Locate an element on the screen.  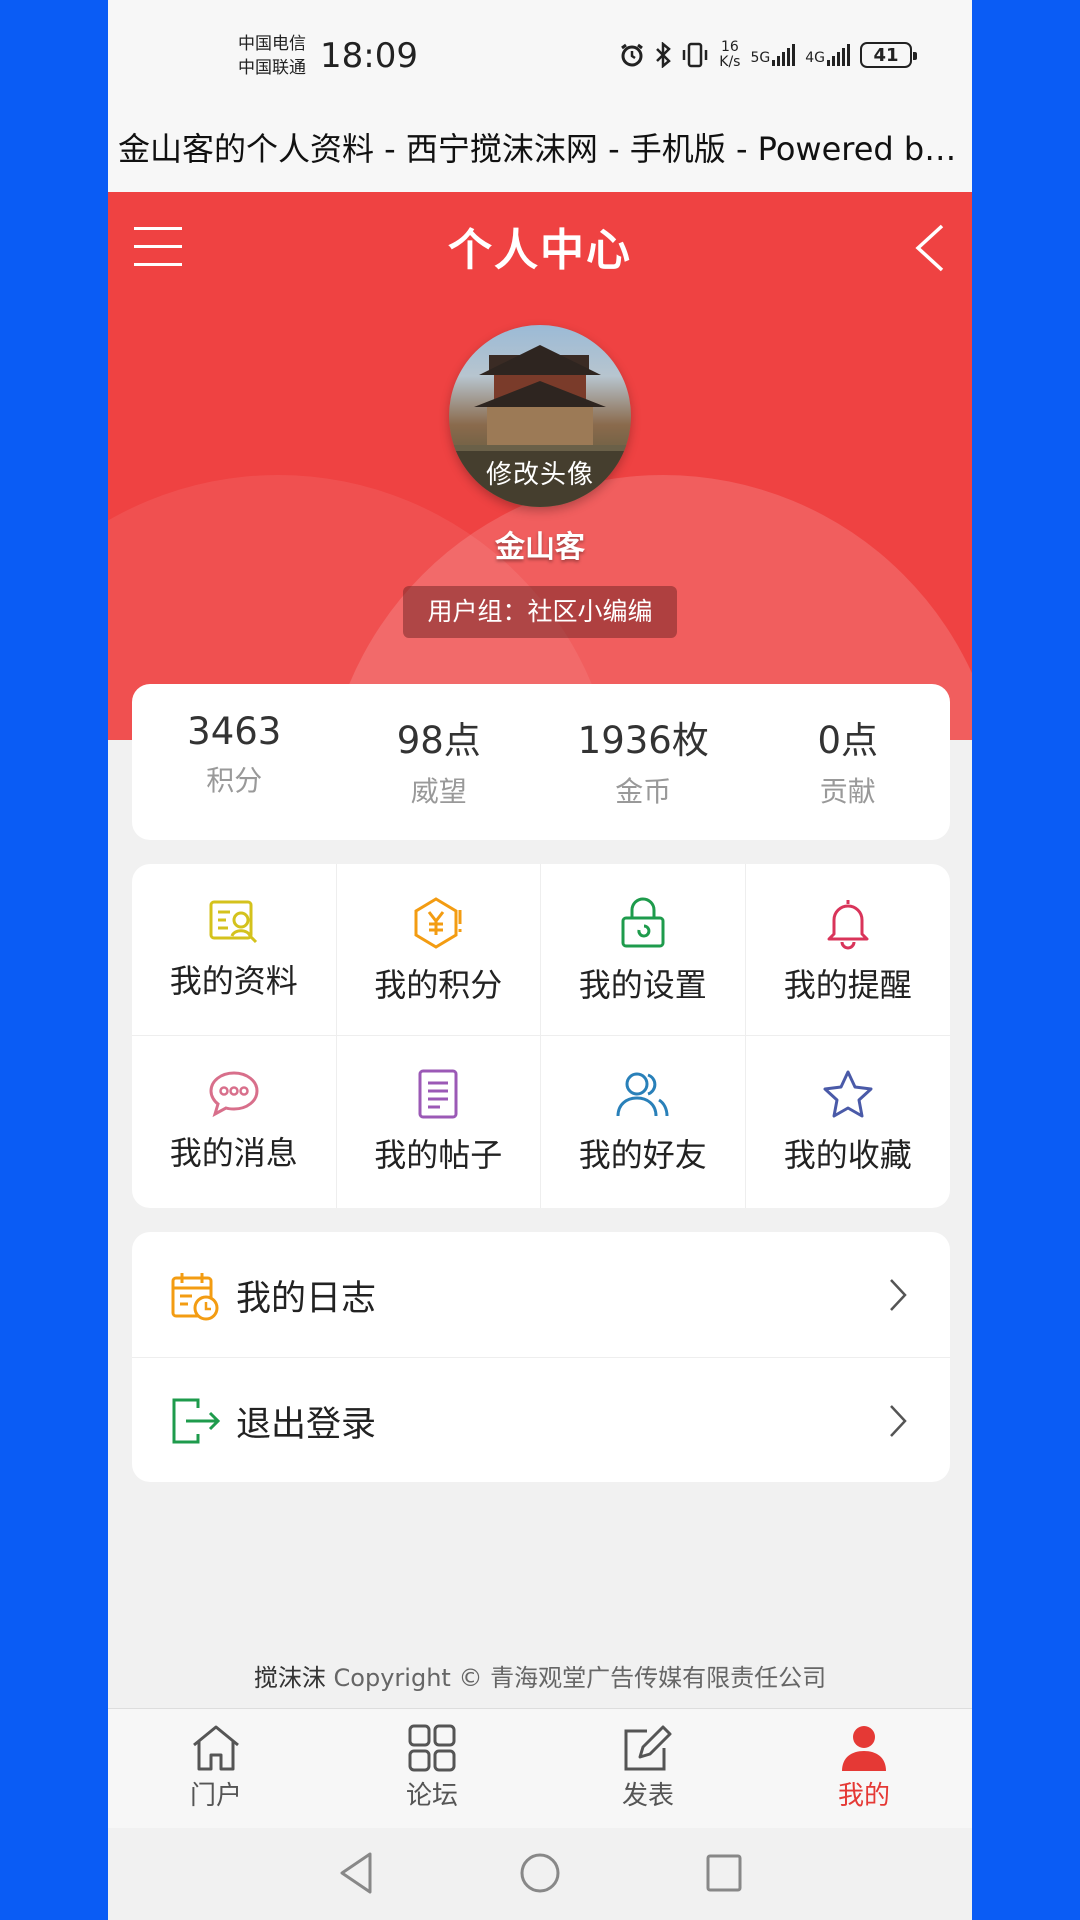
list-item-label: 我的日志 is located at coordinates (306, 1299).